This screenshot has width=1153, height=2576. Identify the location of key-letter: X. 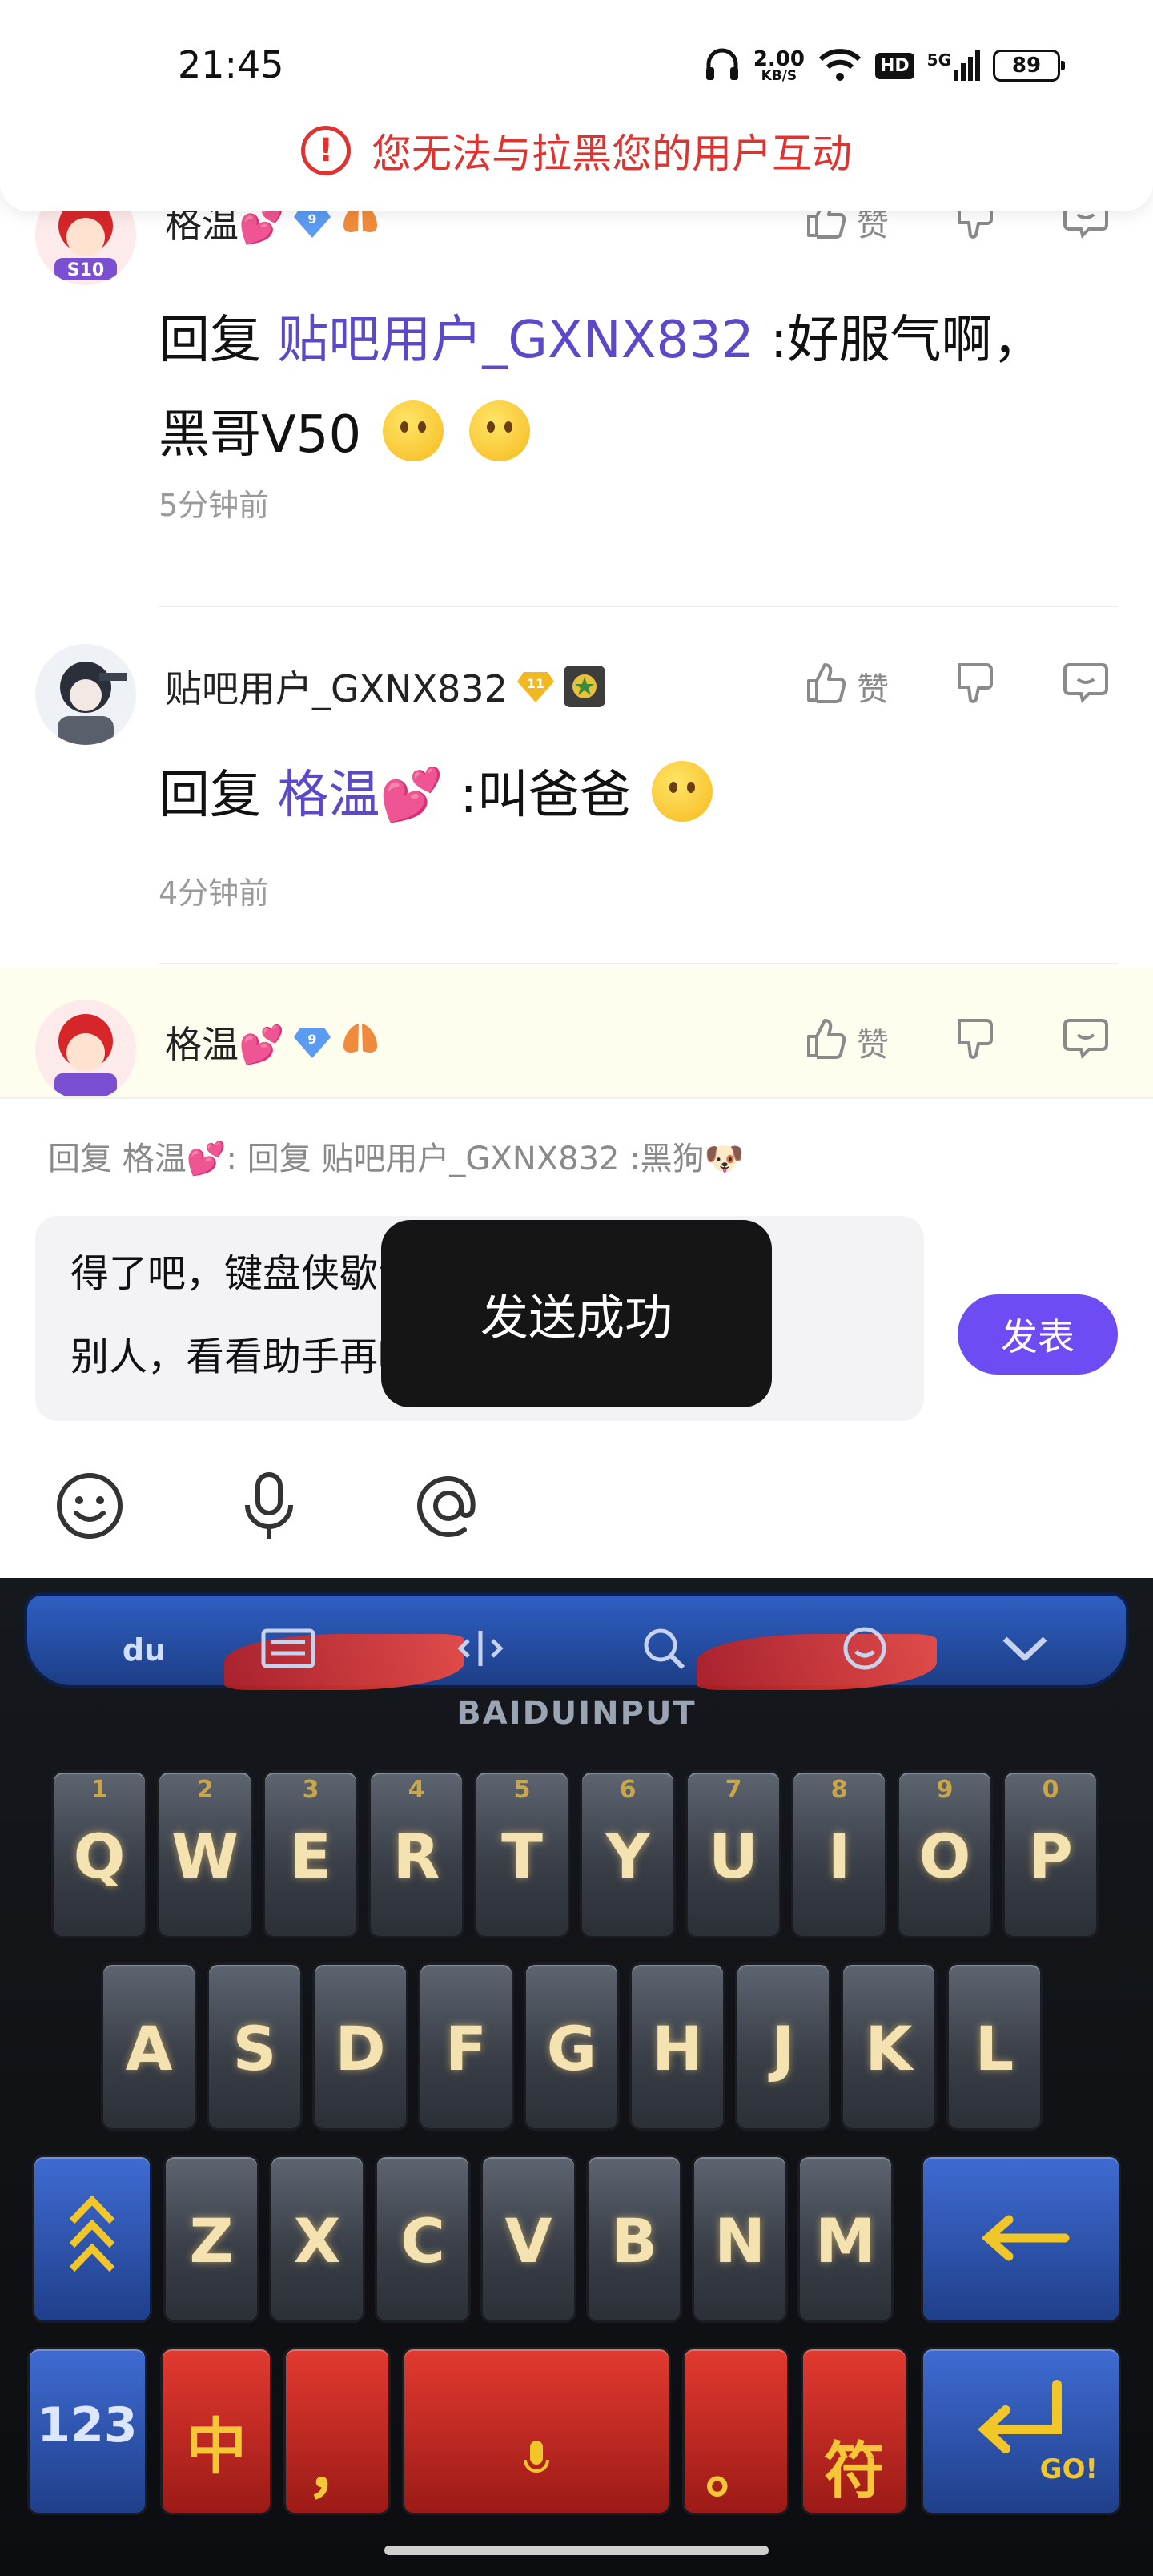
(317, 2240).